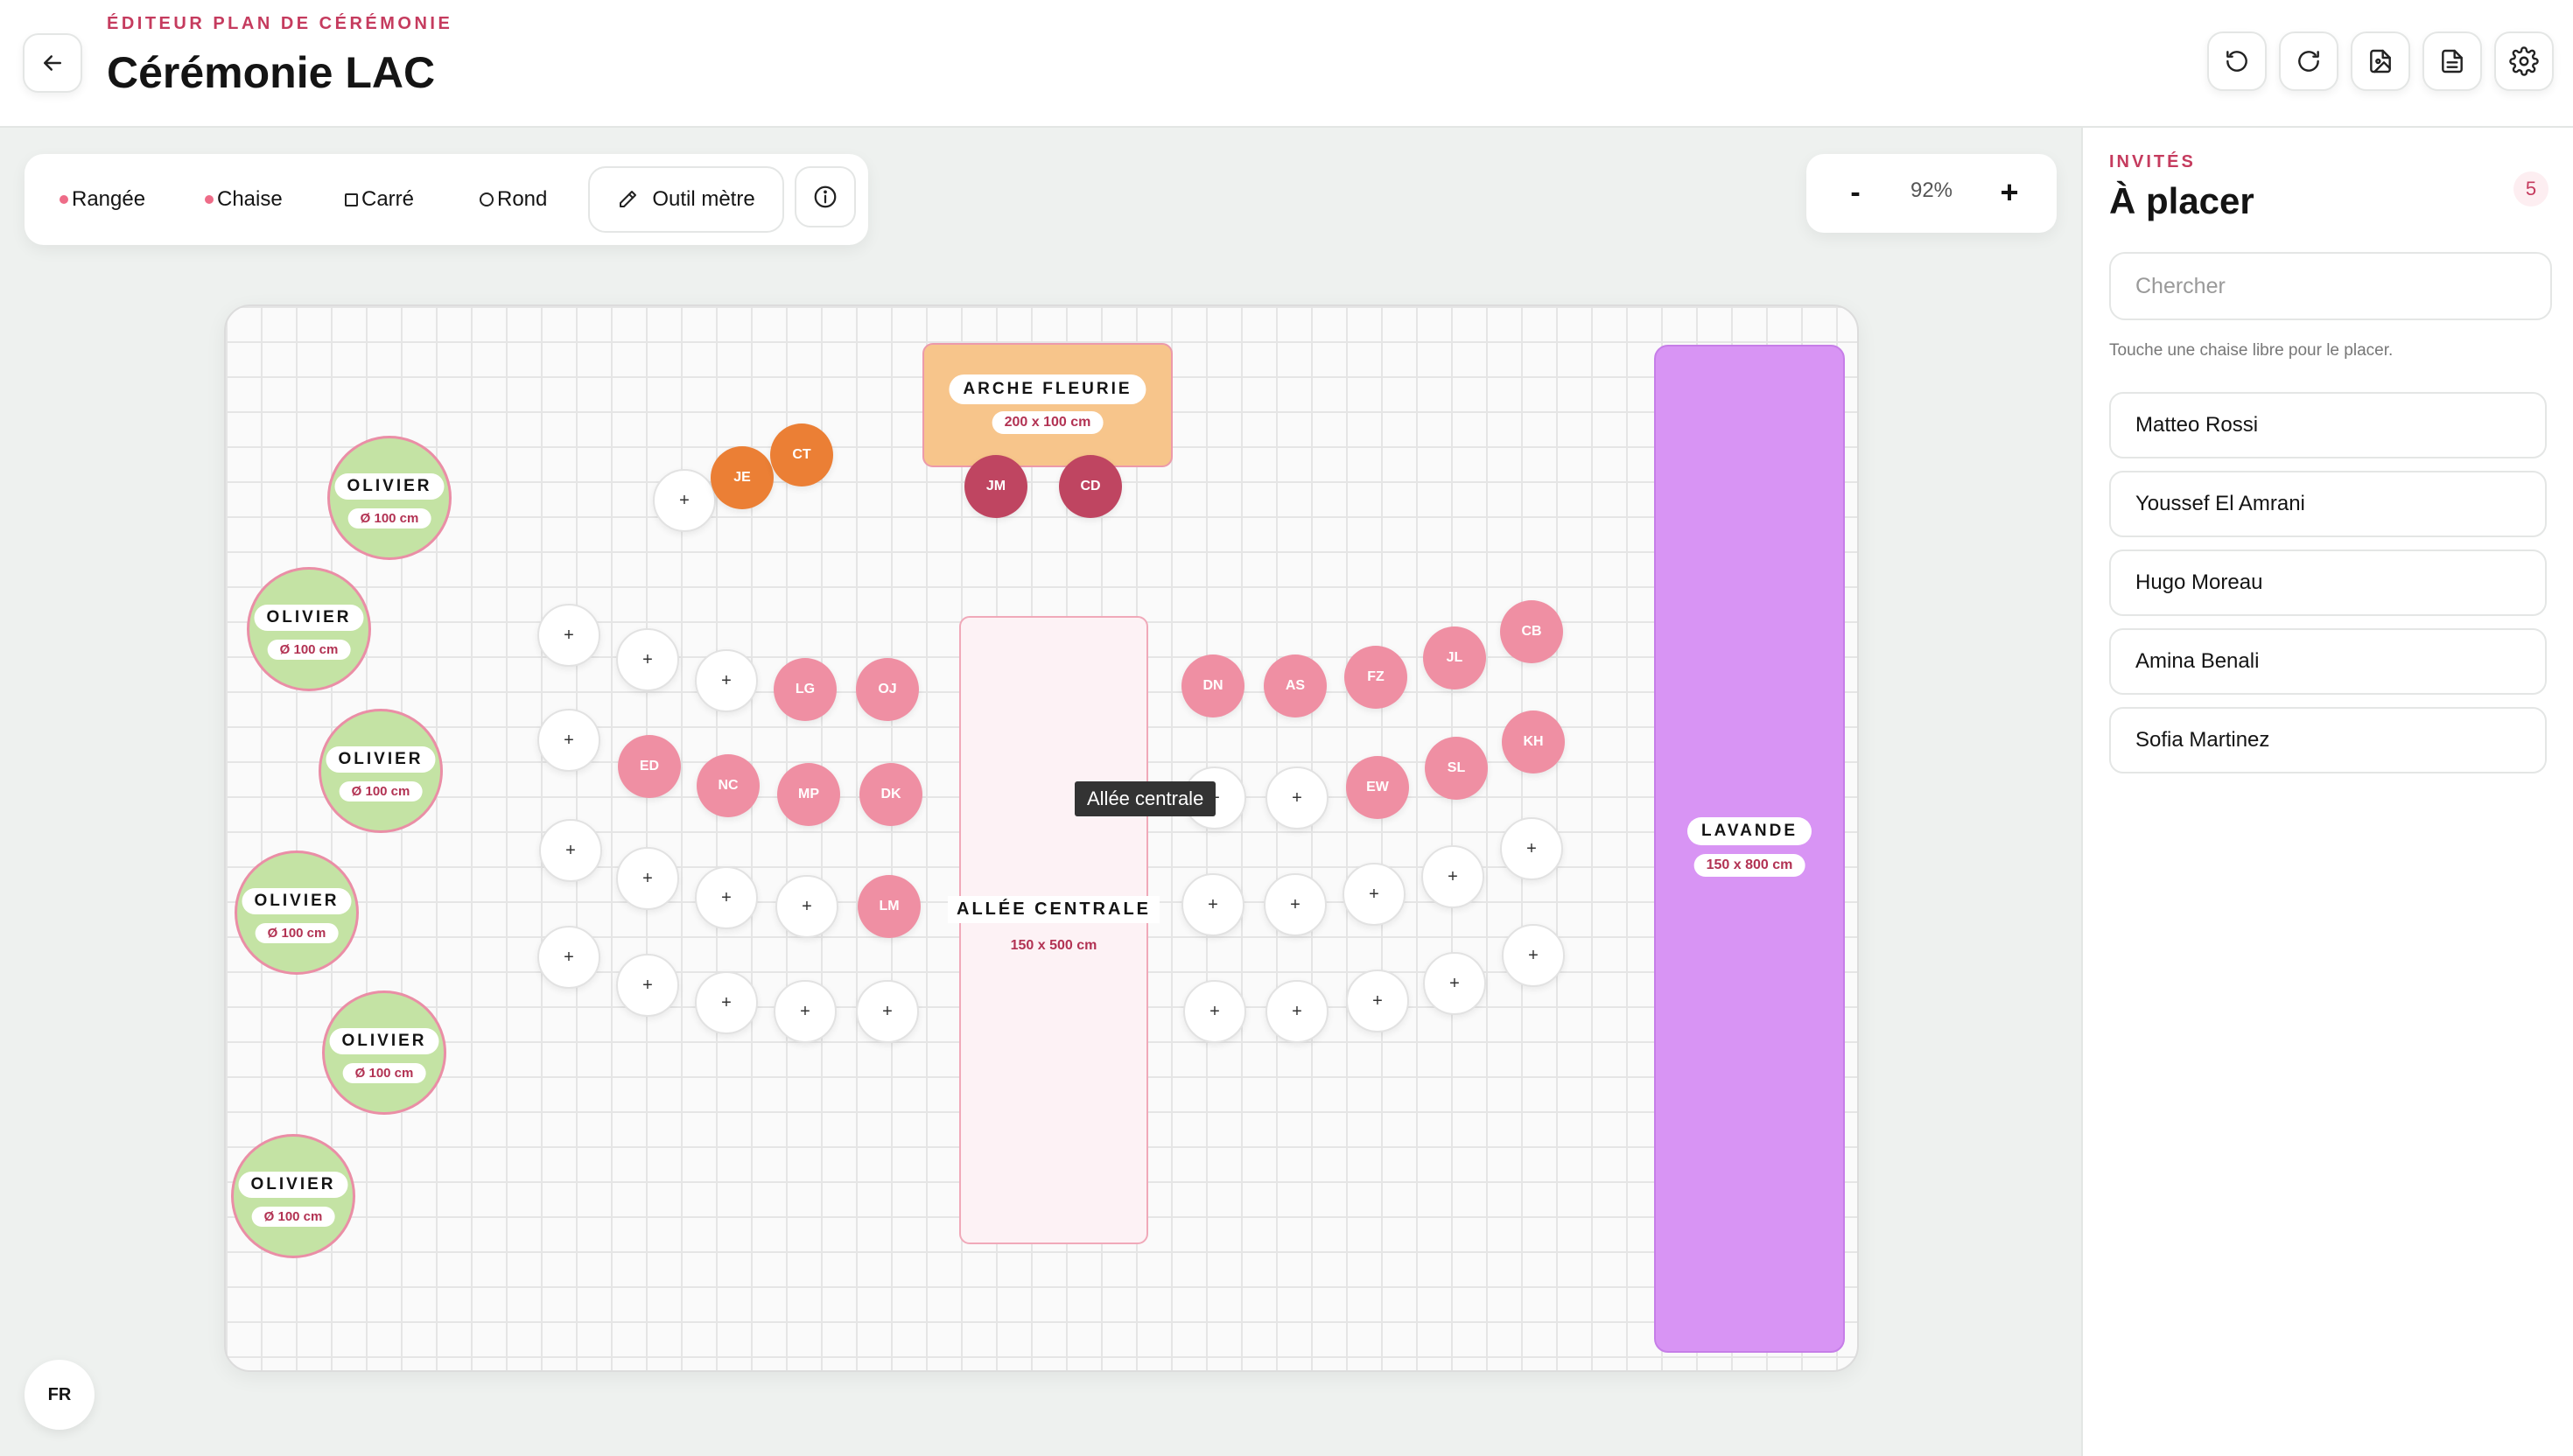 The image size is (2573, 1456). What do you see at coordinates (1047, 389) in the screenshot?
I see `arch-name: ARCHE FLEURIE` at bounding box center [1047, 389].